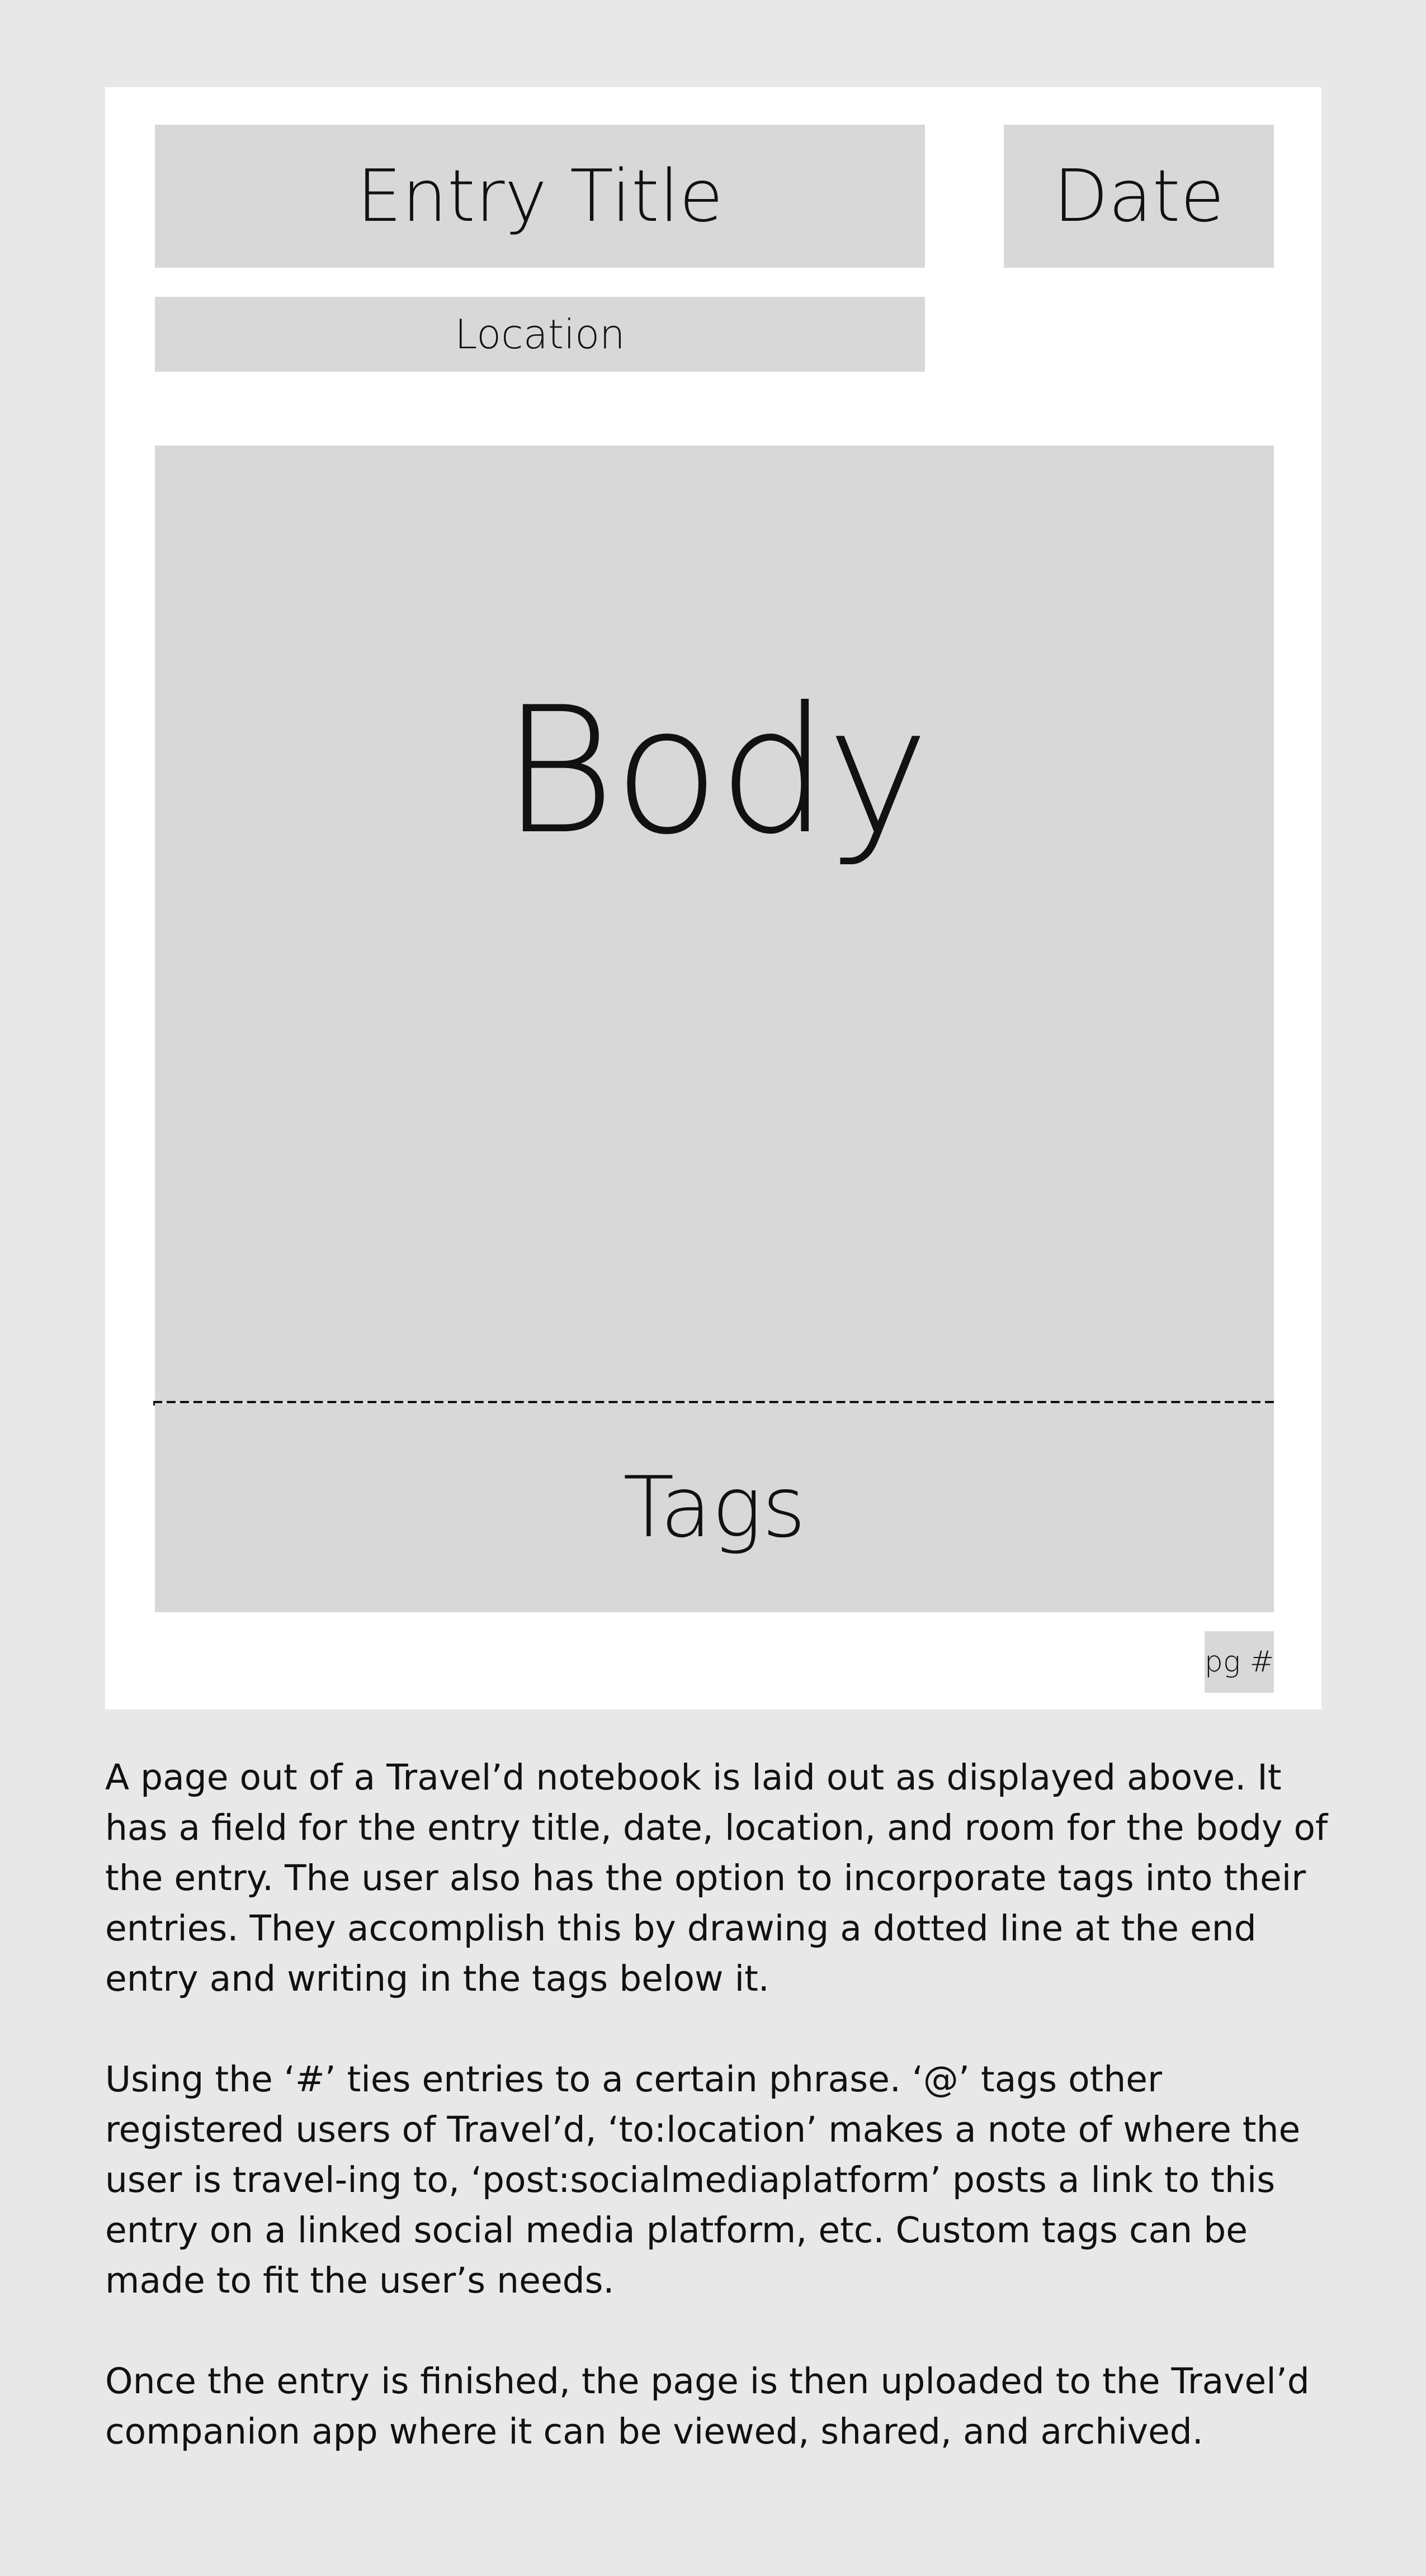  I want to click on page-number-field: pg #, so click(1239, 1662).